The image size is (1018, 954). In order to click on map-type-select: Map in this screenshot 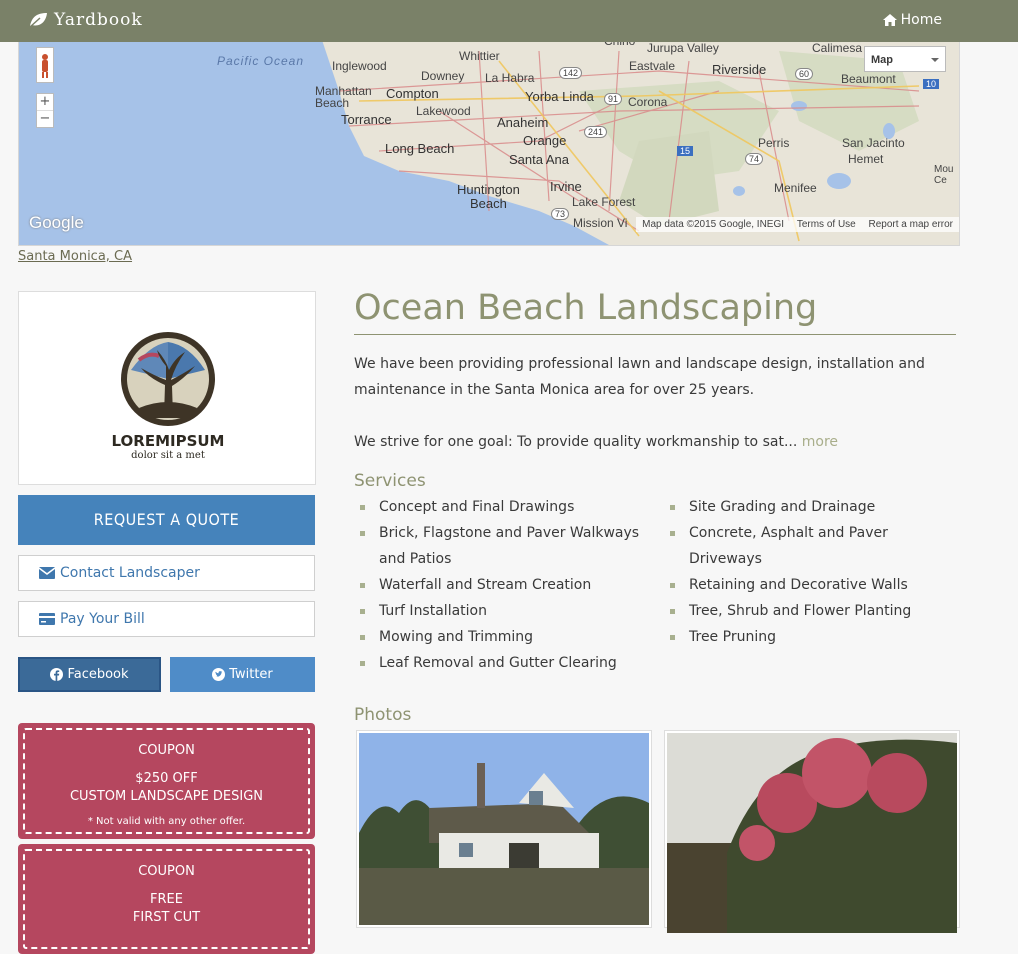, I will do `click(905, 59)`.